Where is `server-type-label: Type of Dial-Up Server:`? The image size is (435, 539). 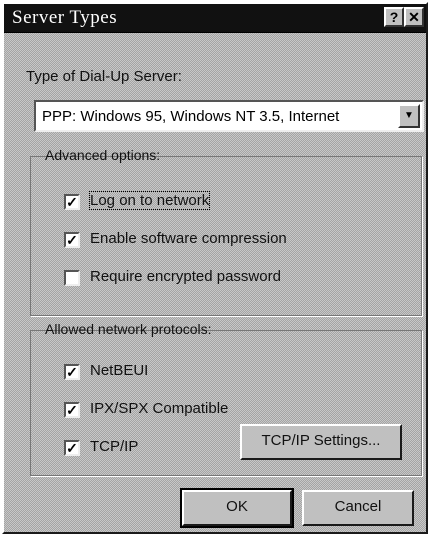 server-type-label: Type of Dial-Up Server: is located at coordinates (104, 76).